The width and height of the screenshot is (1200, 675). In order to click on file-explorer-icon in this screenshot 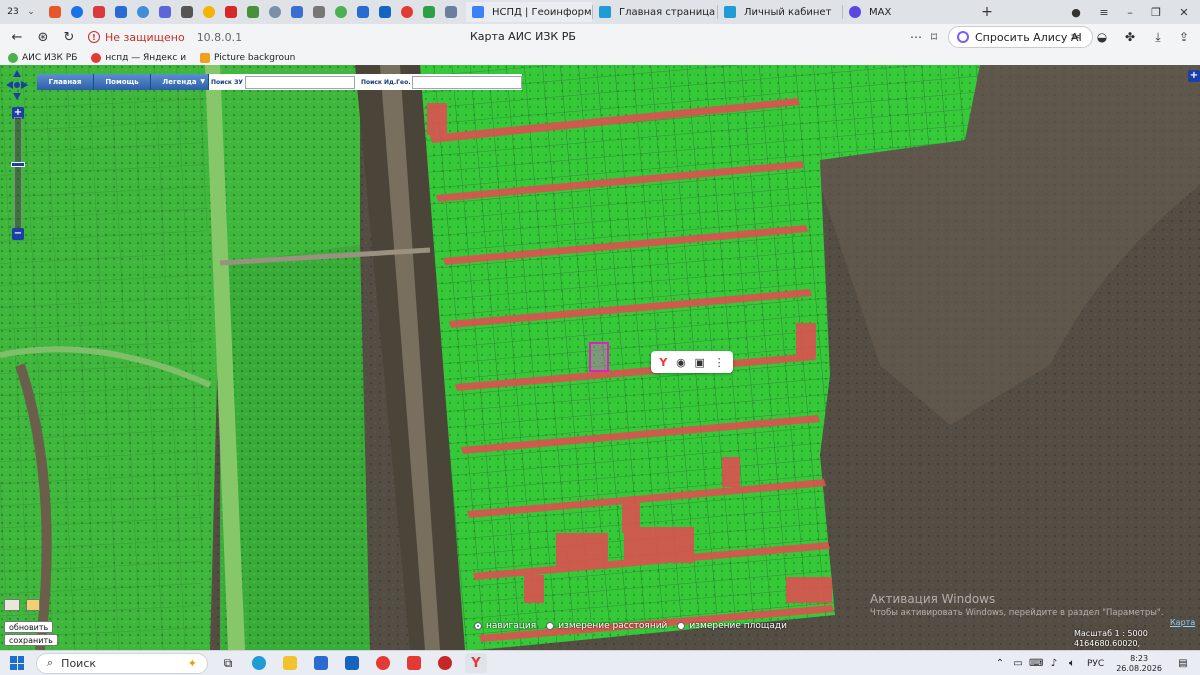, I will do `click(290, 663)`.